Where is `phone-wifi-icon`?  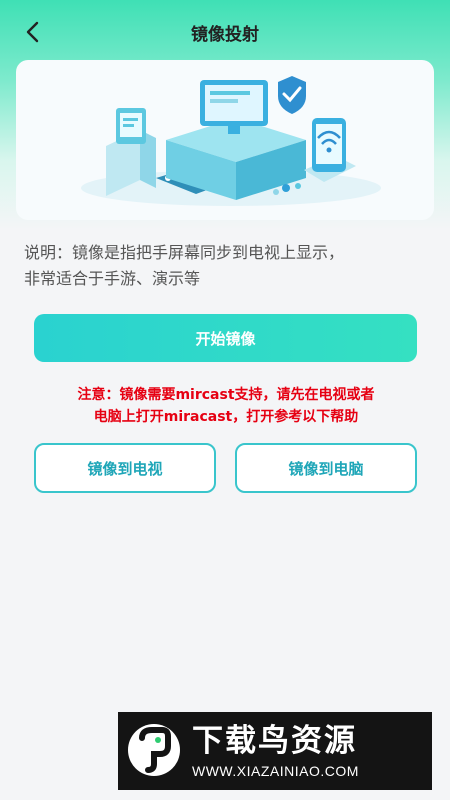 phone-wifi-icon is located at coordinates (330, 150).